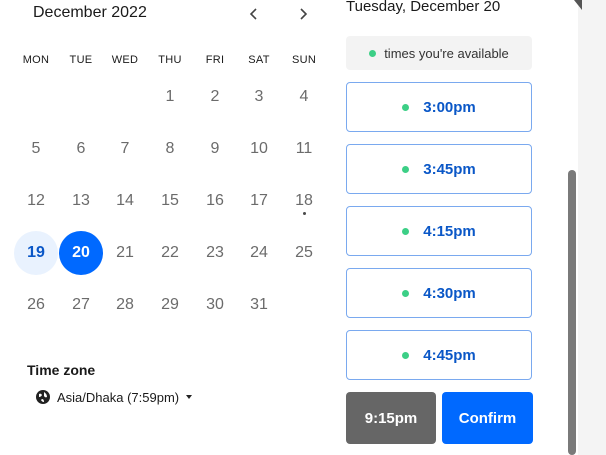  I want to click on calendar-day: 15, so click(170, 200).